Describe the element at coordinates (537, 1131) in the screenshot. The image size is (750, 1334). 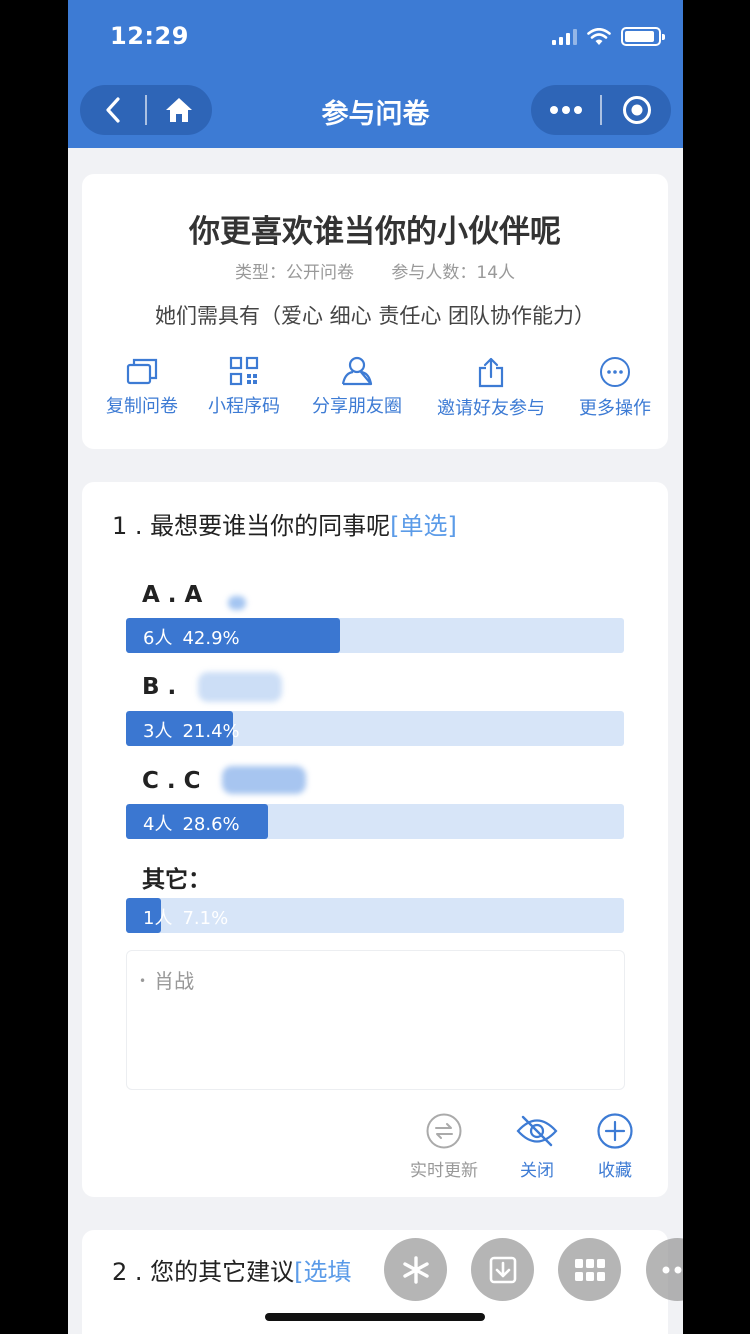
I see `eye-off-icon` at that location.